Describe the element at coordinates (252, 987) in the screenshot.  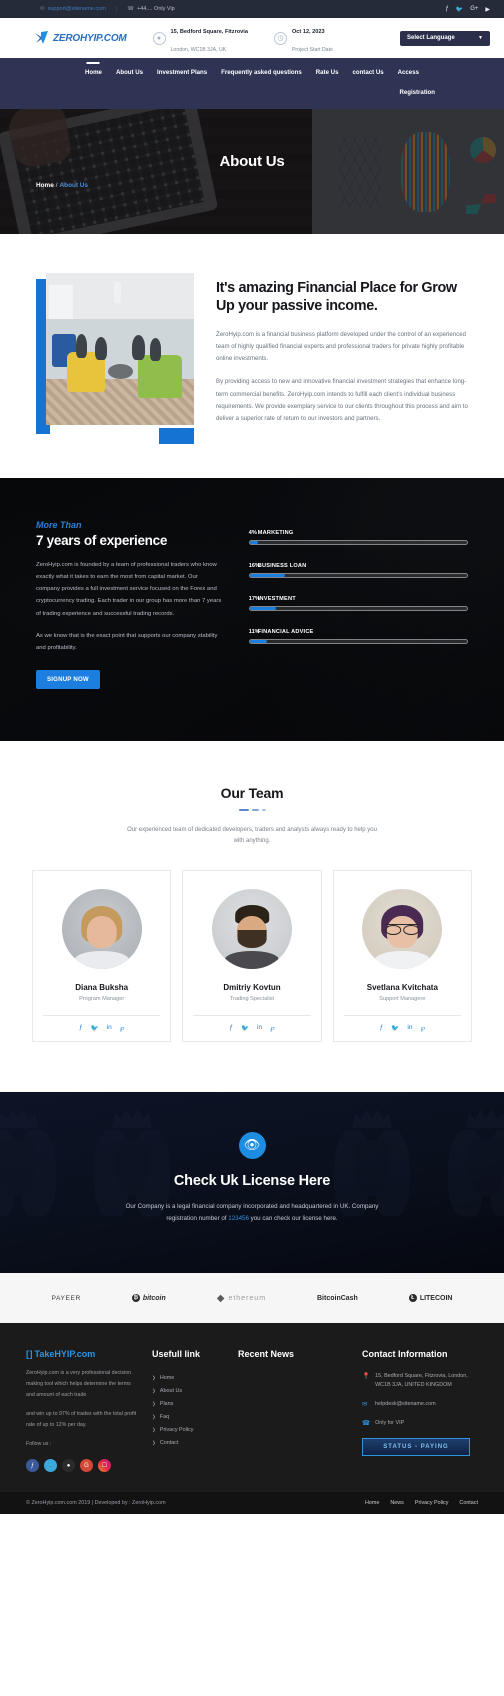
I see `team-member-name: Dmitriy Kovtun` at that location.